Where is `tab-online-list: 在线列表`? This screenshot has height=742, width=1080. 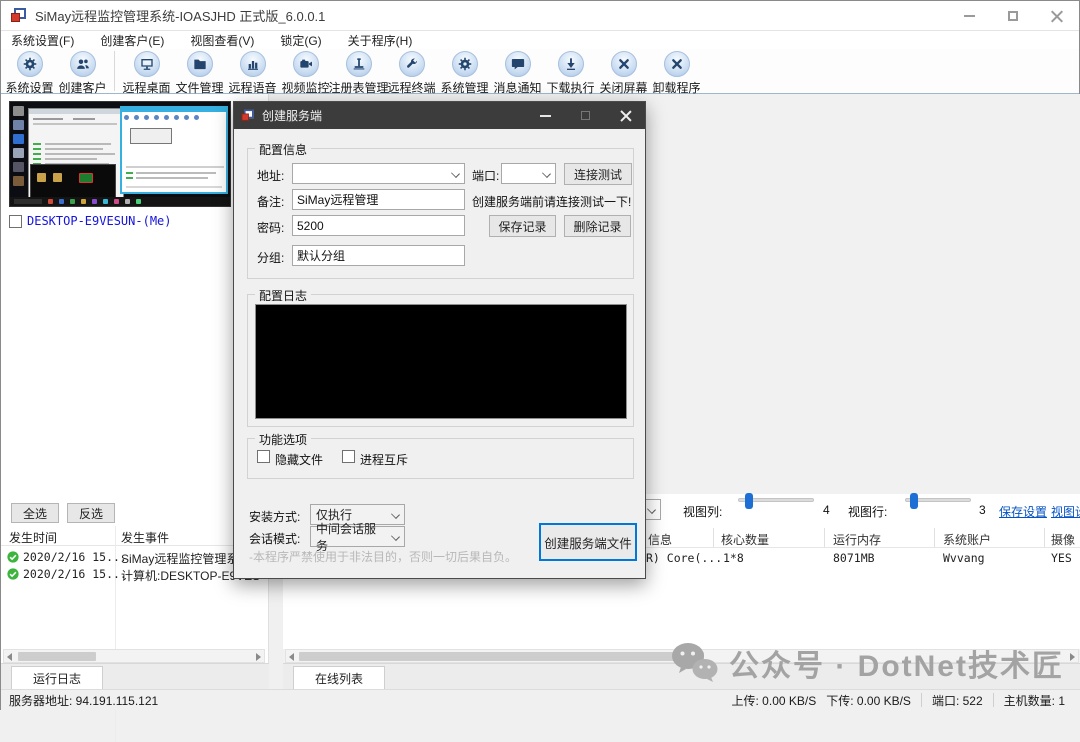 tab-online-list: 在线列表 is located at coordinates (339, 678).